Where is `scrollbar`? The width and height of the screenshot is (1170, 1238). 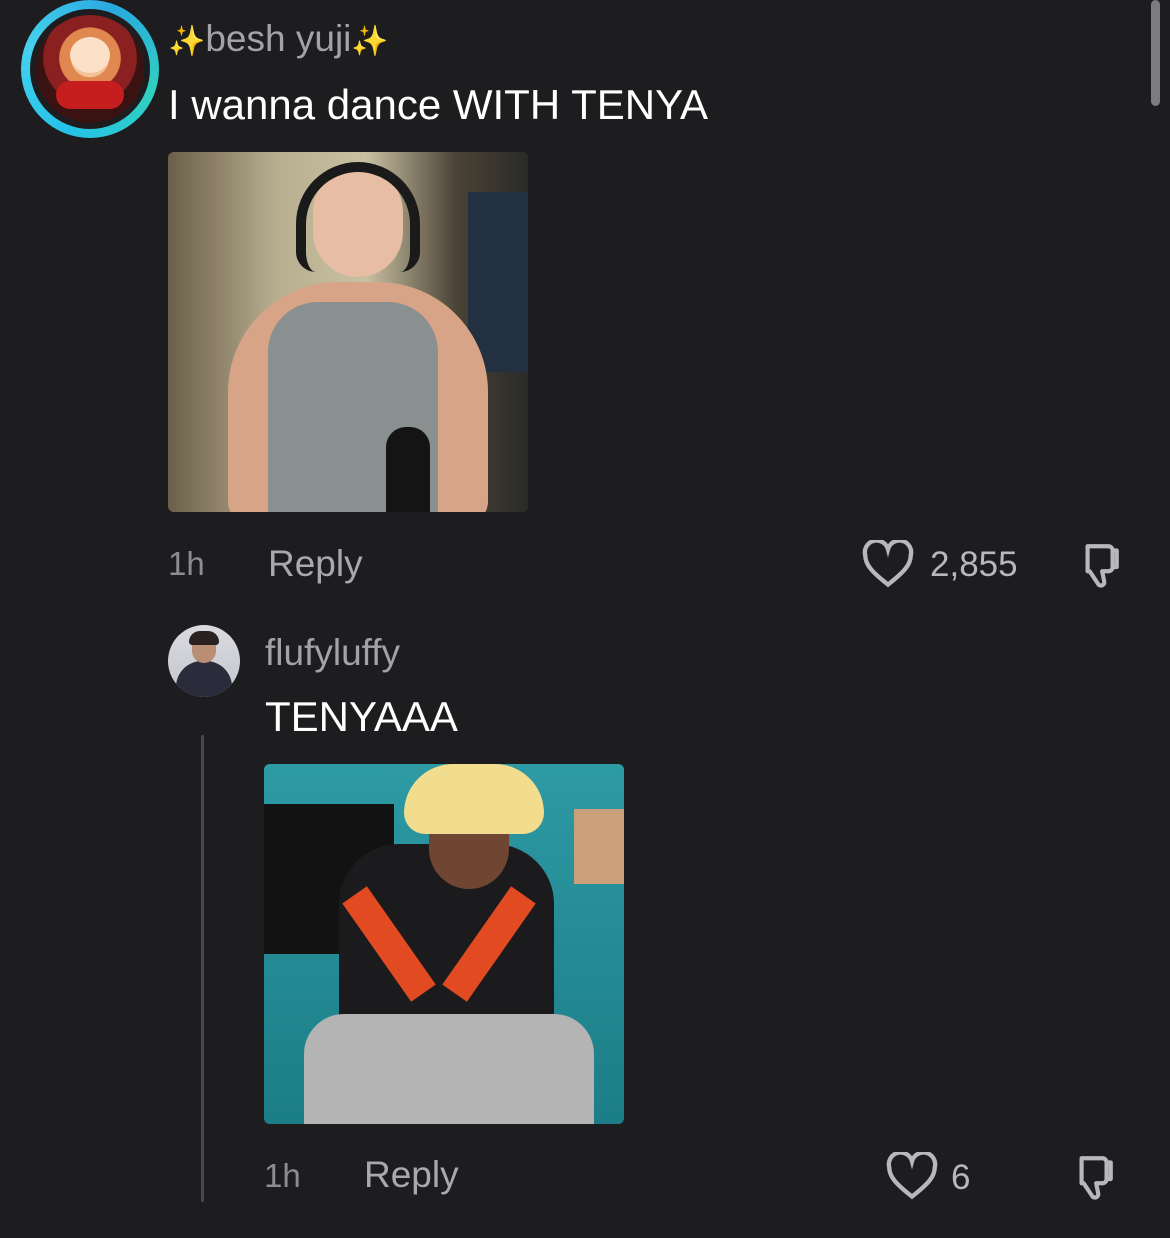
scrollbar is located at coordinates (1155, 53).